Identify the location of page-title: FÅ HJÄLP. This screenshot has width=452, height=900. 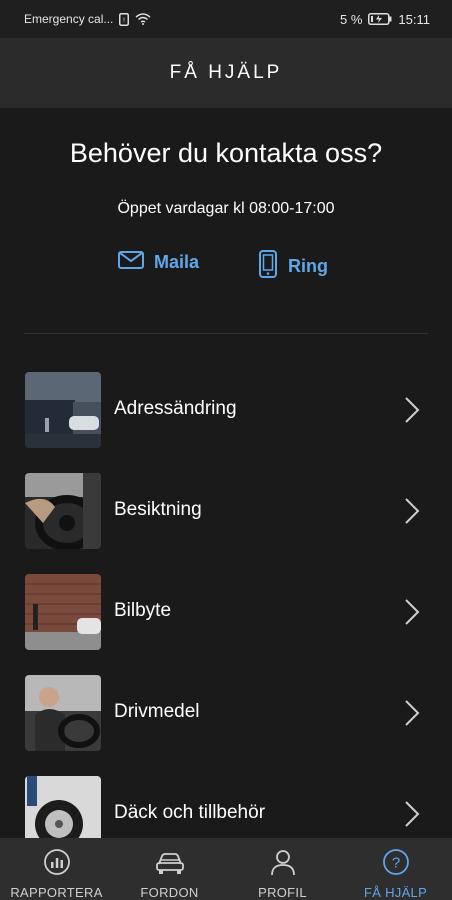
(226, 72).